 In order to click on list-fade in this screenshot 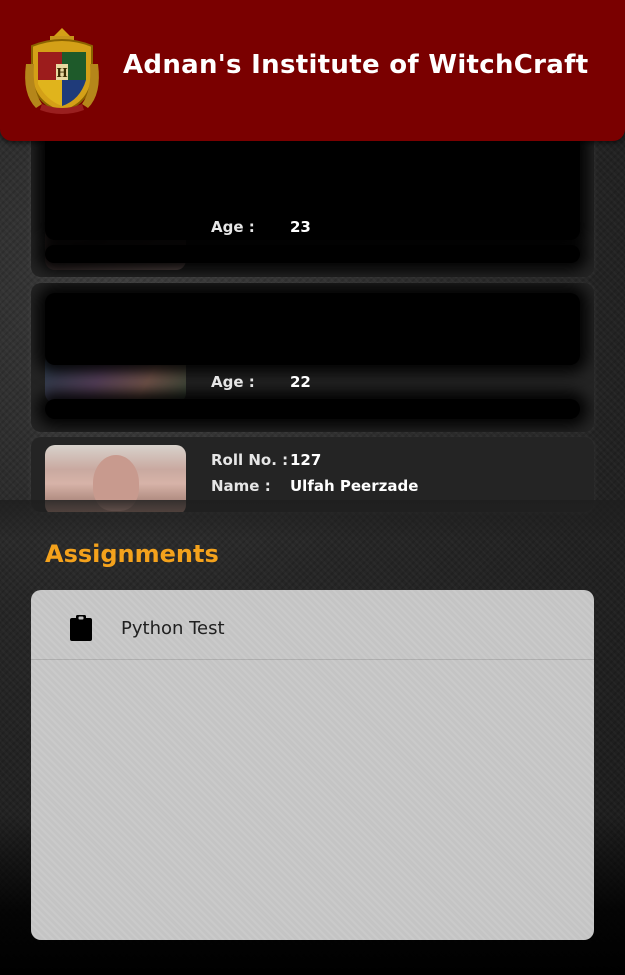, I will do `click(312, 520)`.